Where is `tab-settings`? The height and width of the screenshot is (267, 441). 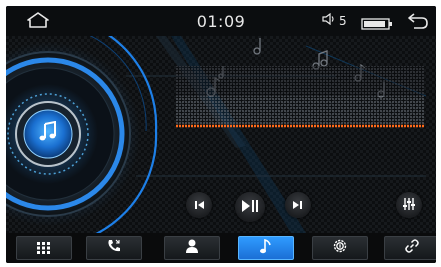
tab-settings is located at coordinates (340, 248).